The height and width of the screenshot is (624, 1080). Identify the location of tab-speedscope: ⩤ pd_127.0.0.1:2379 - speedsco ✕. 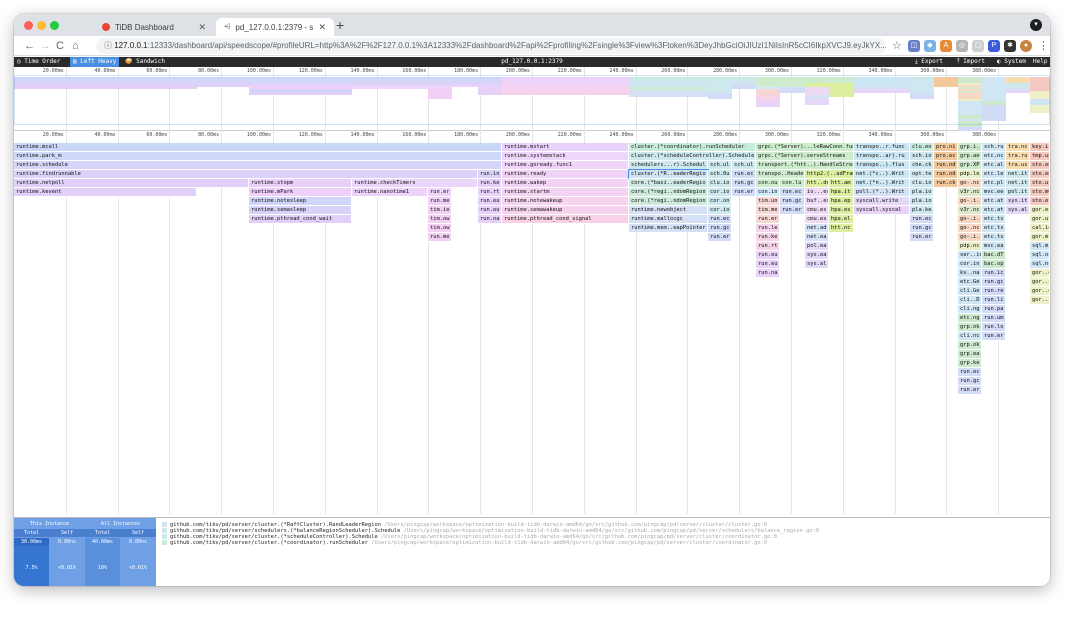
(275, 27).